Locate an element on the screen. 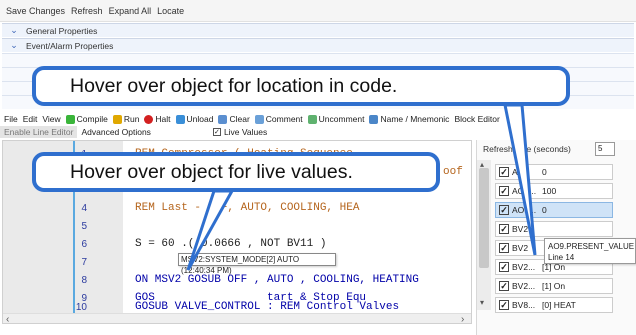 This screenshot has height=335, width=636. live-values-checkbox: ✓ Live Values is located at coordinates (240, 132).